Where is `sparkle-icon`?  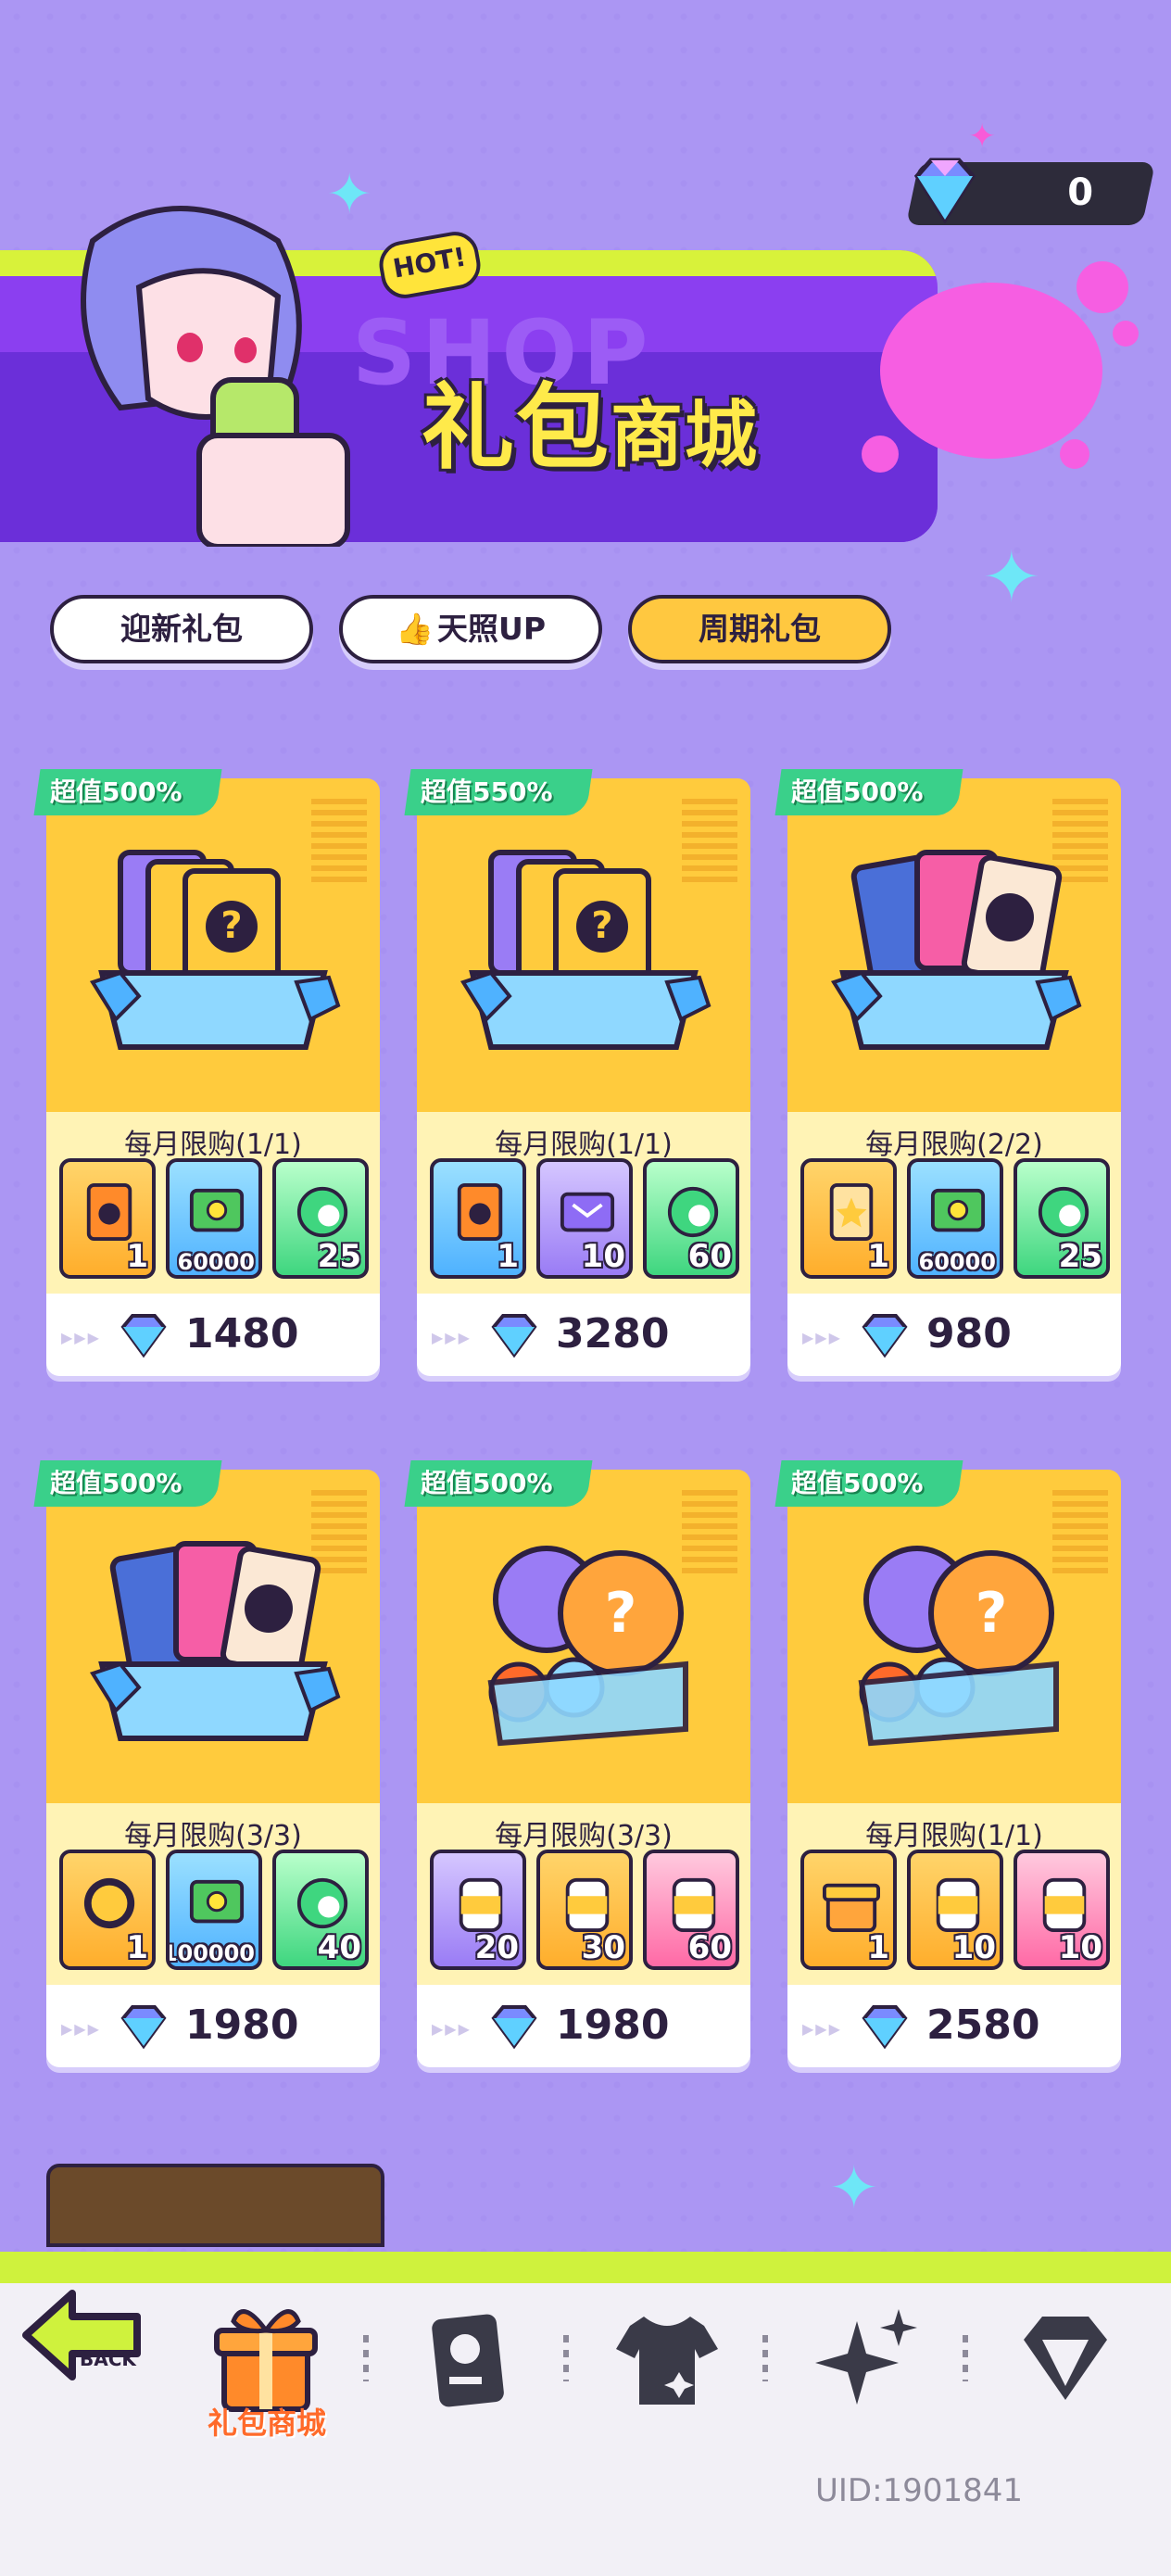 sparkle-icon is located at coordinates (866, 2358).